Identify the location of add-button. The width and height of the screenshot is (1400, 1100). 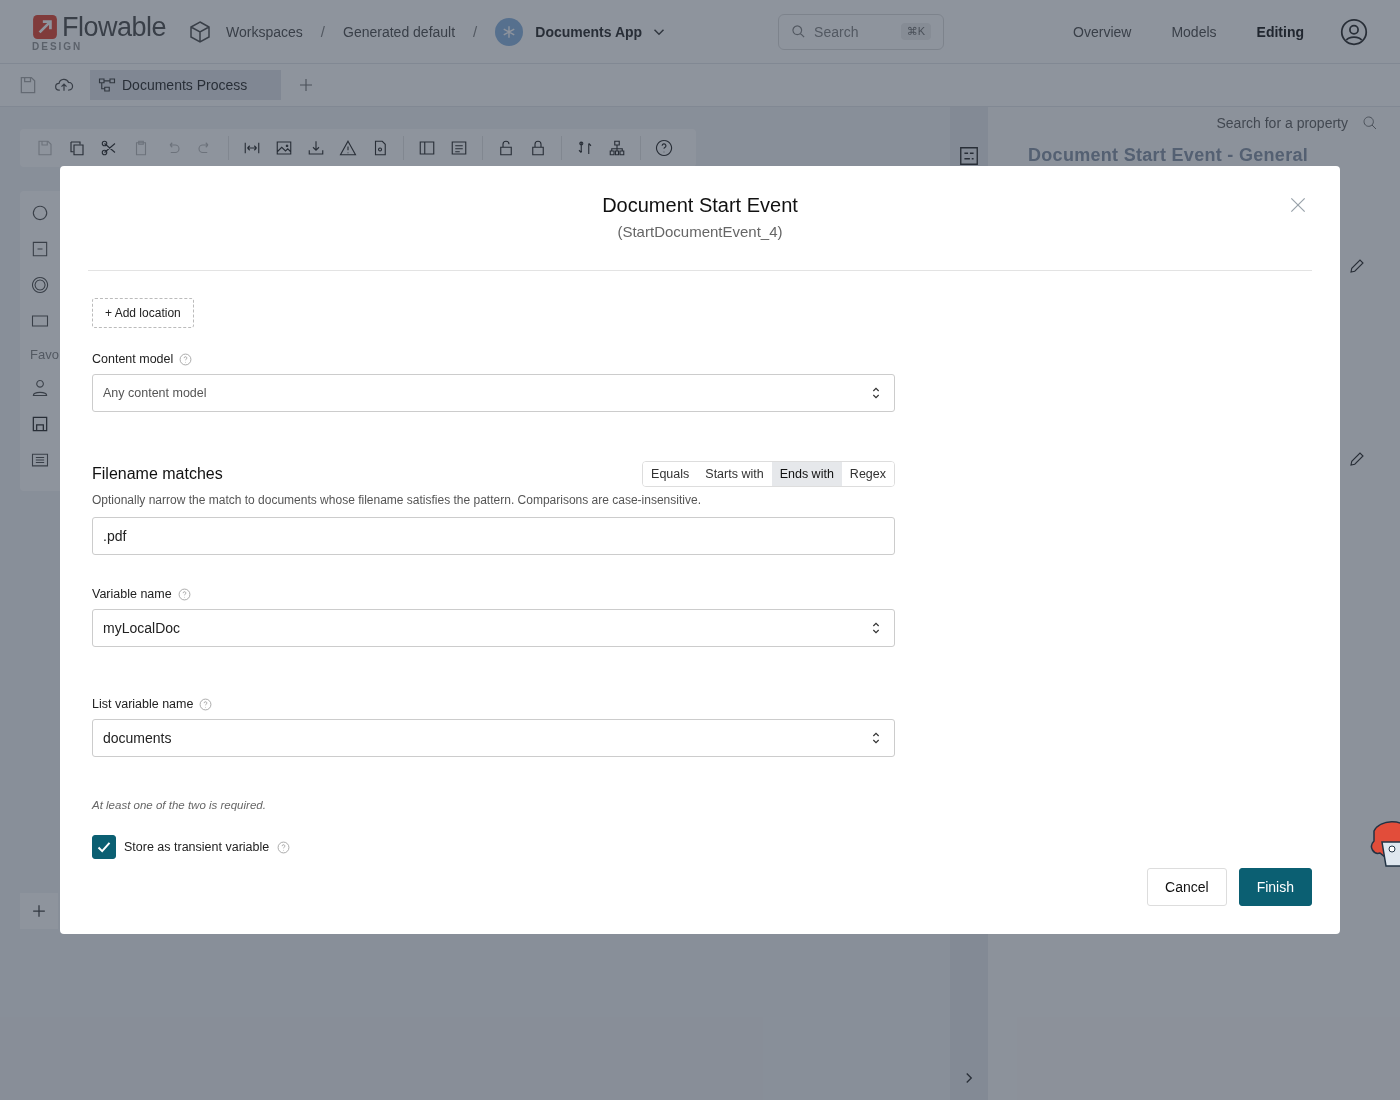
(39, 911).